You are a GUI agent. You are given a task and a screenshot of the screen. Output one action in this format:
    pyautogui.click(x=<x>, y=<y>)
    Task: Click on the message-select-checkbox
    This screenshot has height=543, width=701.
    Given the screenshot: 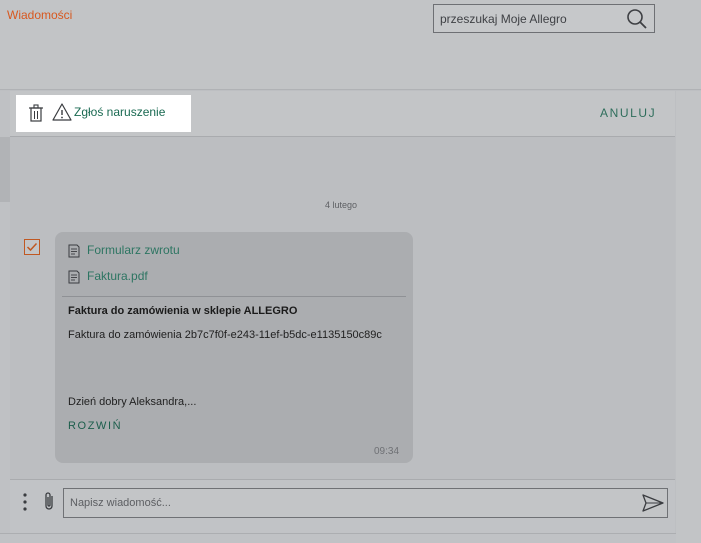 What is the action you would take?
    pyautogui.click(x=32, y=247)
    